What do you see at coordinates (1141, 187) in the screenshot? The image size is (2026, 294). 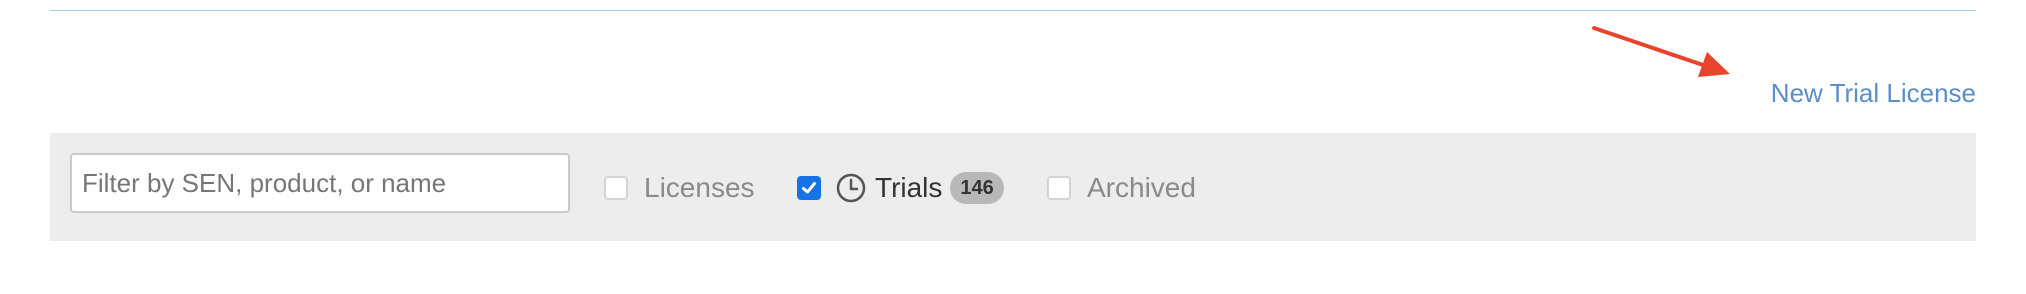 I see `archived-label: Archived` at bounding box center [1141, 187].